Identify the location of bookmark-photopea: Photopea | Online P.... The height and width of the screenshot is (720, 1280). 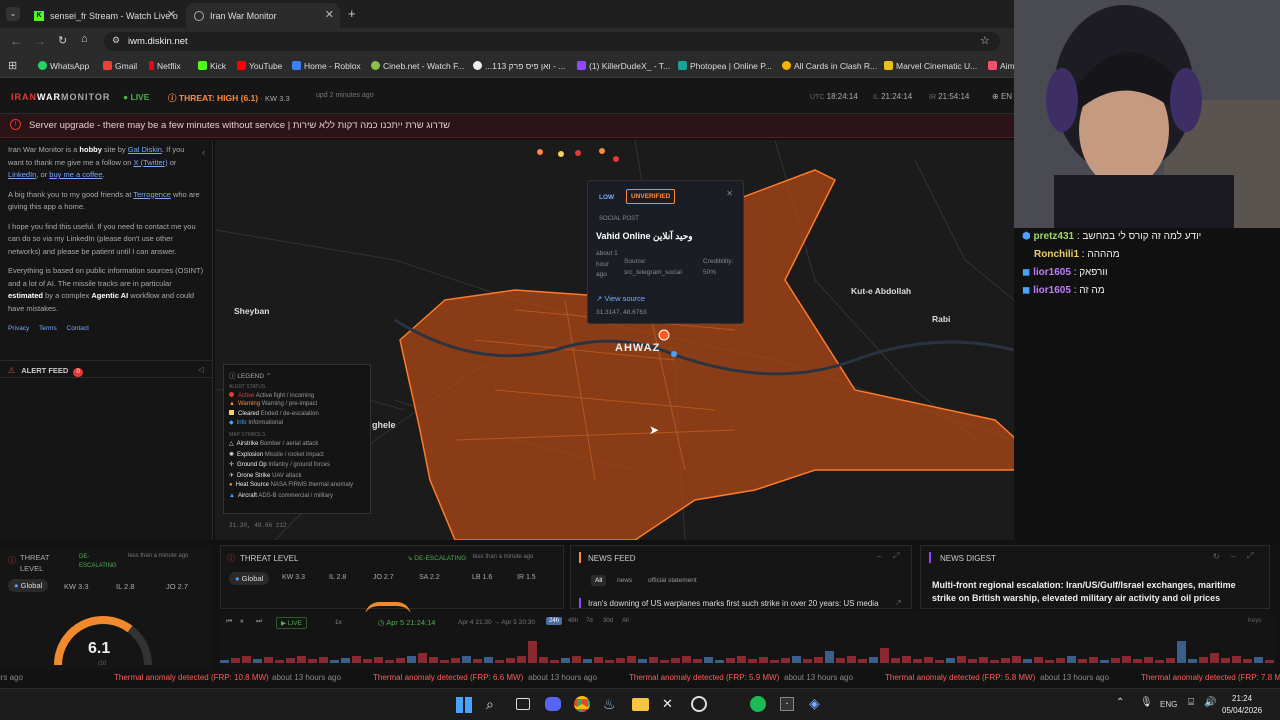
(725, 66).